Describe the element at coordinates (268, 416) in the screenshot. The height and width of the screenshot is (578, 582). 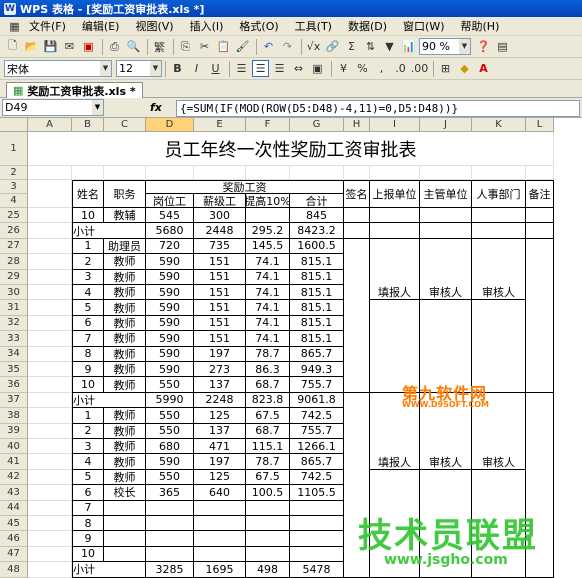
I see `row-raise: 67.5` at that location.